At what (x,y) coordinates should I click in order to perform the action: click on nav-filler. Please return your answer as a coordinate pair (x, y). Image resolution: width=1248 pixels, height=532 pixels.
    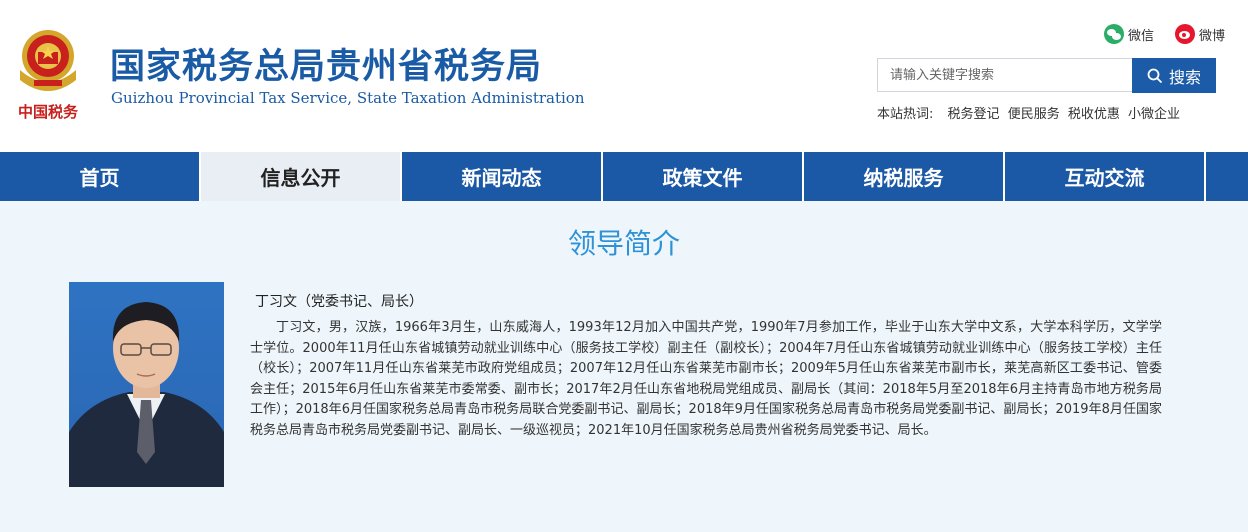
    Looking at the image, I should click on (1227, 176).